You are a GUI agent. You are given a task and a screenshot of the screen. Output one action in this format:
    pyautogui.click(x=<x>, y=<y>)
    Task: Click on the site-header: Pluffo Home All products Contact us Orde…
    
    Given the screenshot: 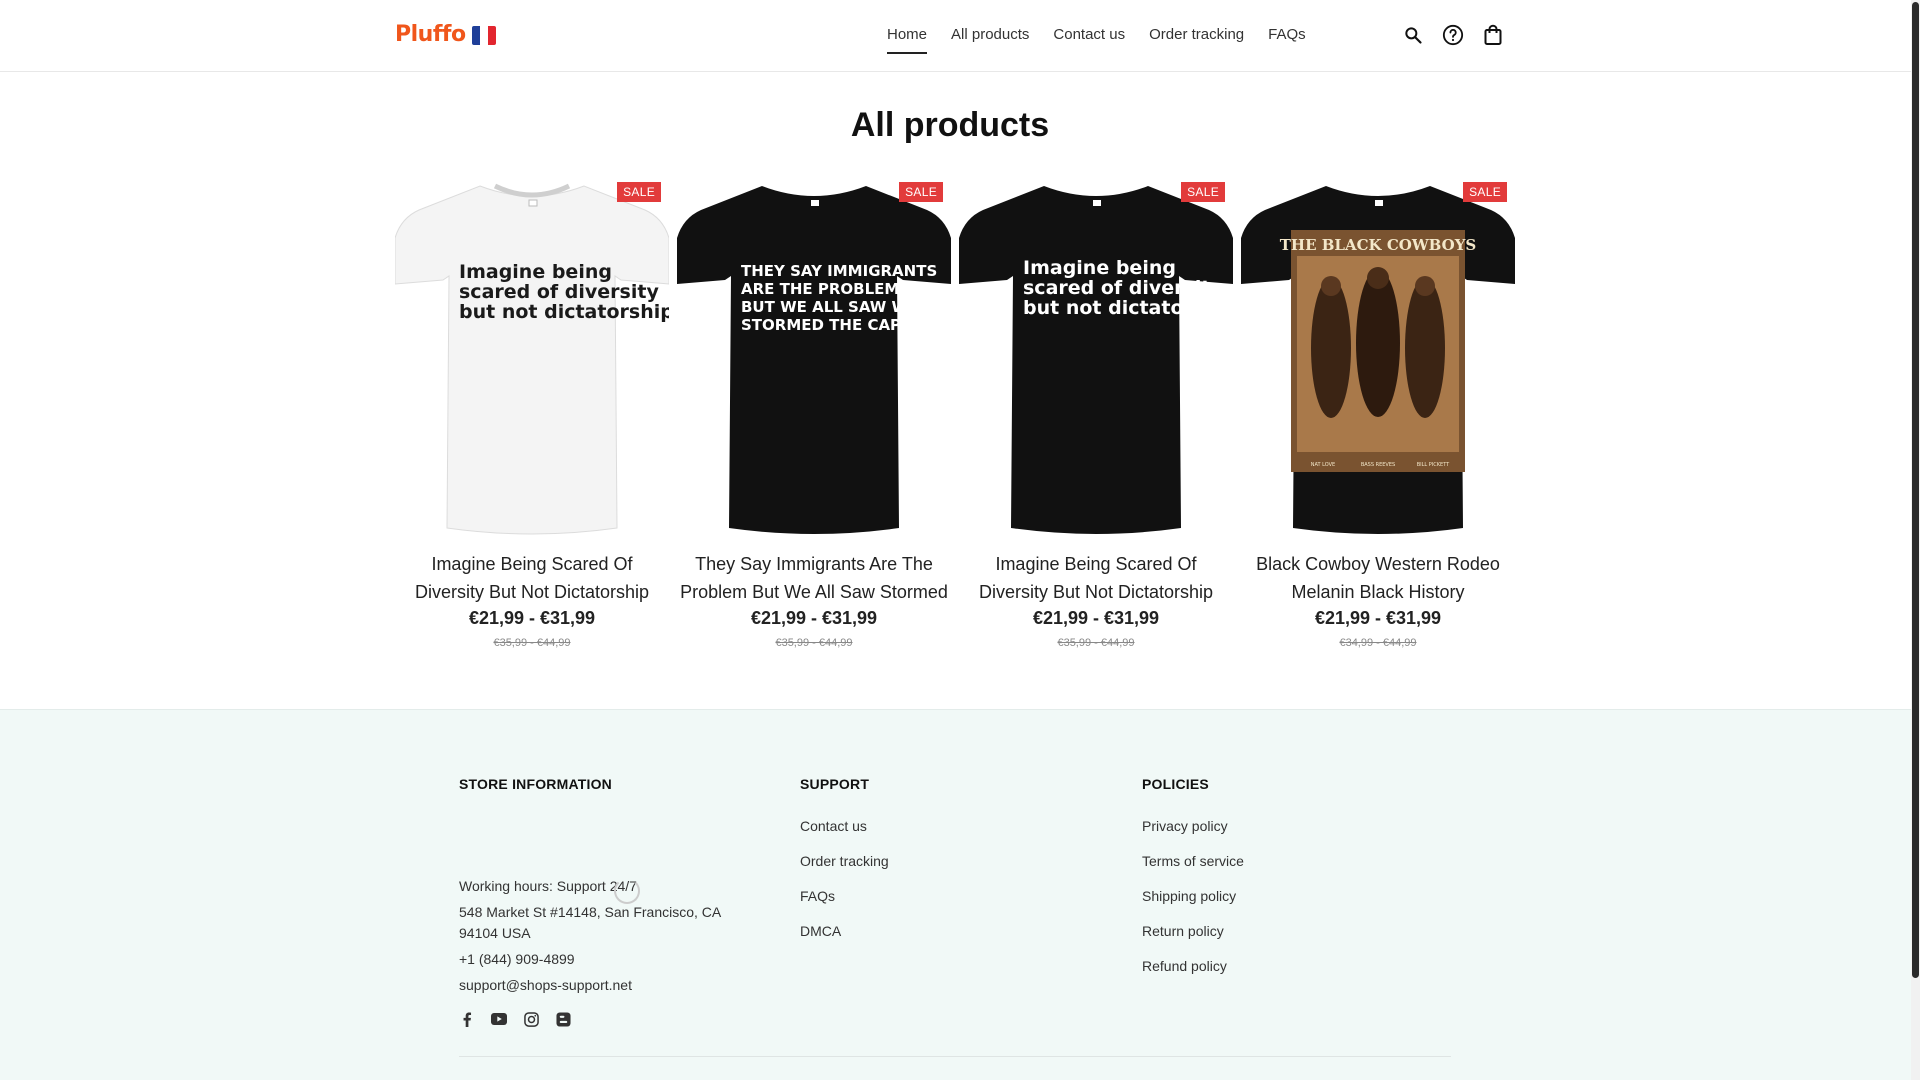 What is the action you would take?
    pyautogui.click(x=955, y=36)
    